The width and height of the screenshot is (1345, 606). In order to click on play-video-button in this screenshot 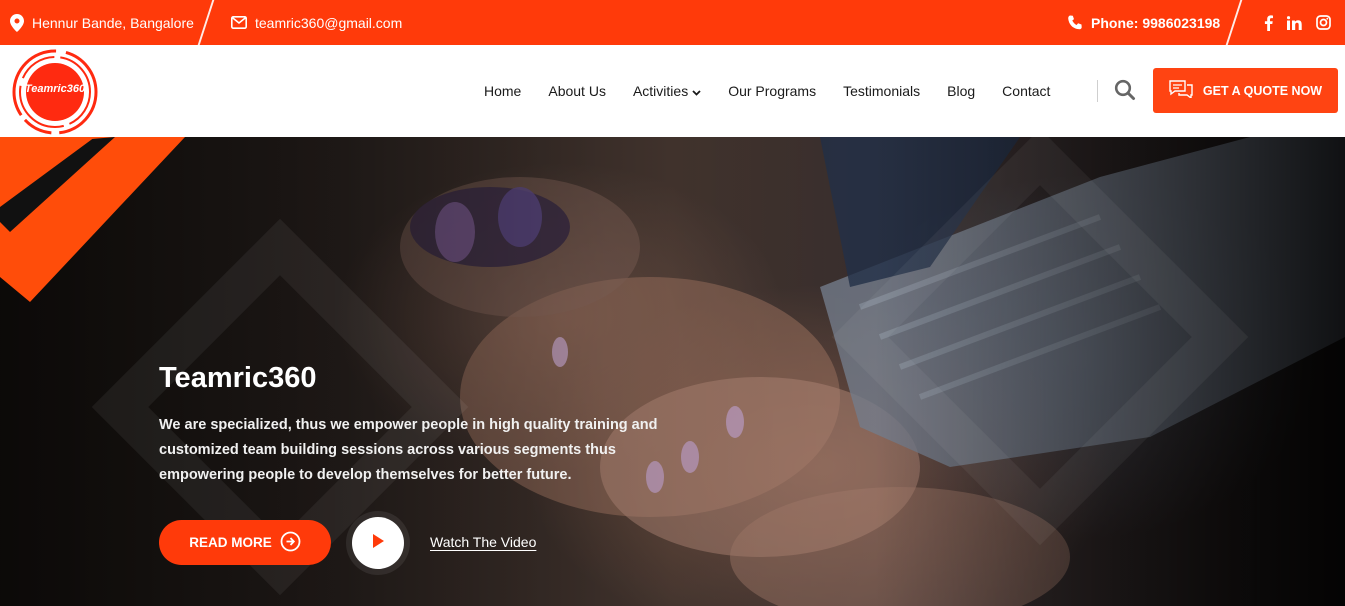, I will do `click(378, 543)`.